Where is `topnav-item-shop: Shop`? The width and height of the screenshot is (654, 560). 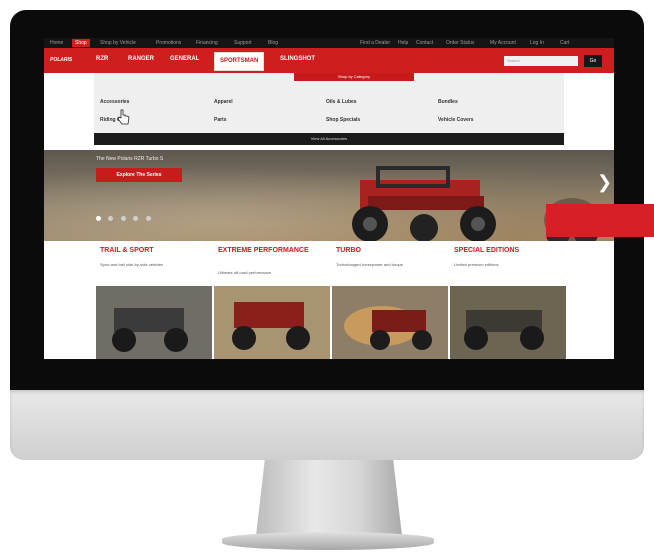
topnav-item-shop: Shop is located at coordinates (81, 43).